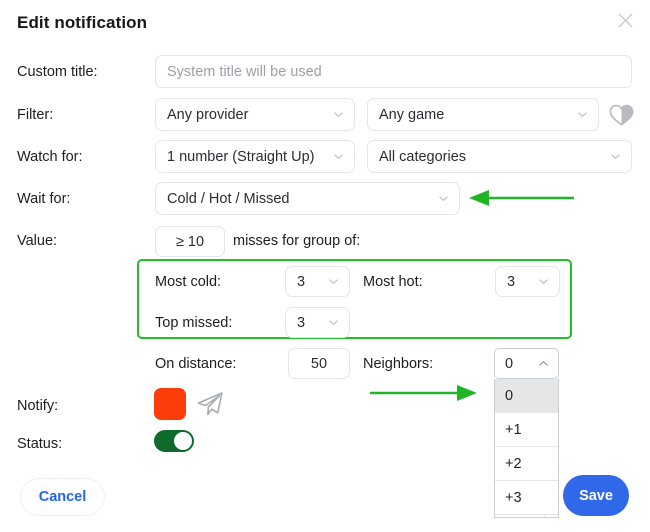  Describe the element at coordinates (526, 430) in the screenshot. I see `option-item: +1` at that location.